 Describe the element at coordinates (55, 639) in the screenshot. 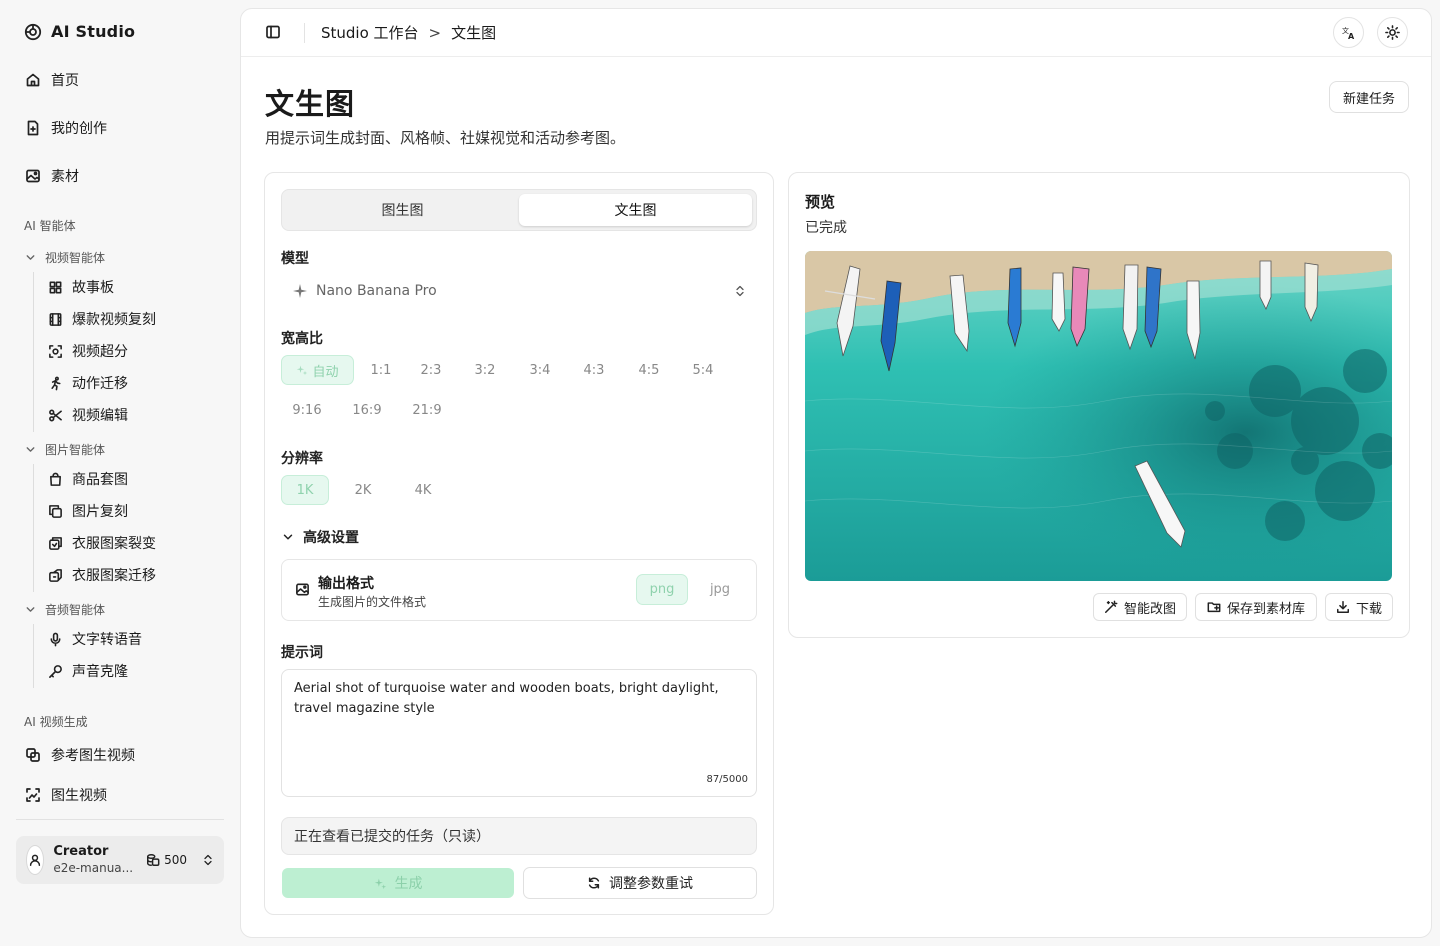

I see `mic-icon` at that location.